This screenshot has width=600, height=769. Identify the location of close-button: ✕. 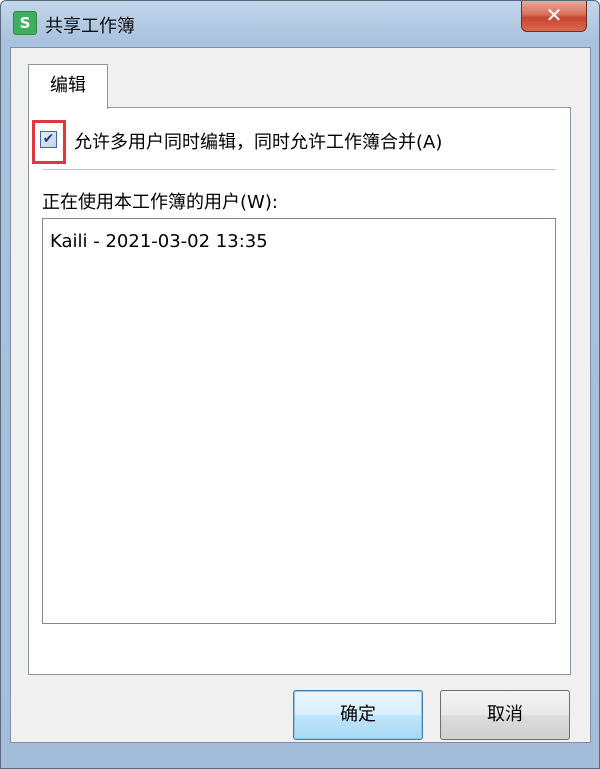
(554, 16).